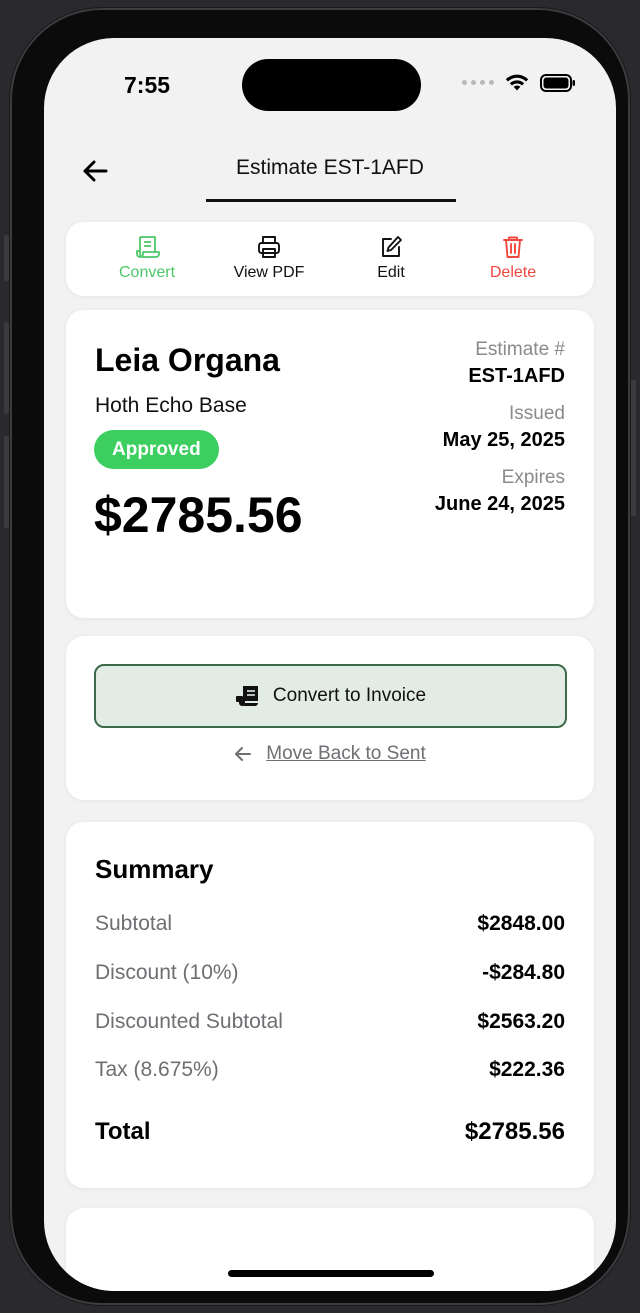 The width and height of the screenshot is (640, 1313). I want to click on volume-down-button, so click(6, 482).